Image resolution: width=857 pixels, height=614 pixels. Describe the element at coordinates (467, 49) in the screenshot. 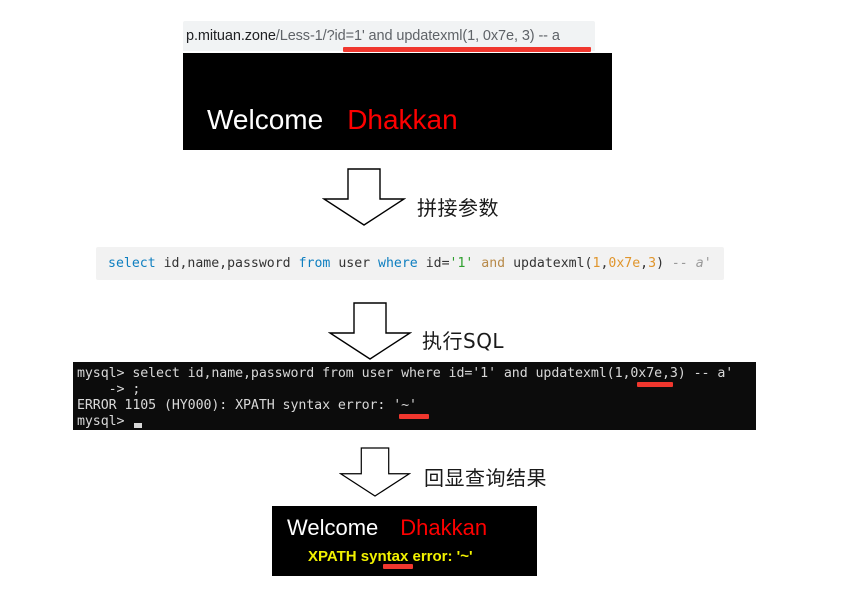

I see `url-highlight-underline` at that location.